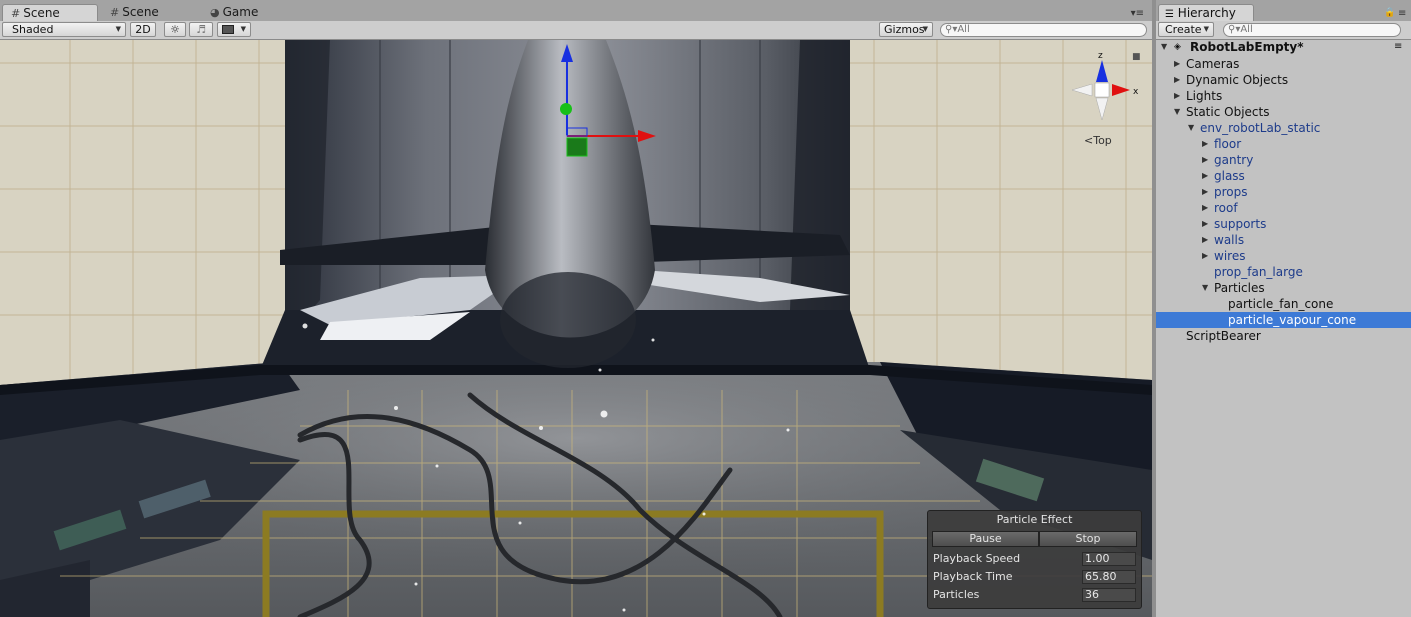 This screenshot has width=1411, height=617. Describe the element at coordinates (1283, 208) in the screenshot. I see `hierarchy-item: ▶ roof` at that location.